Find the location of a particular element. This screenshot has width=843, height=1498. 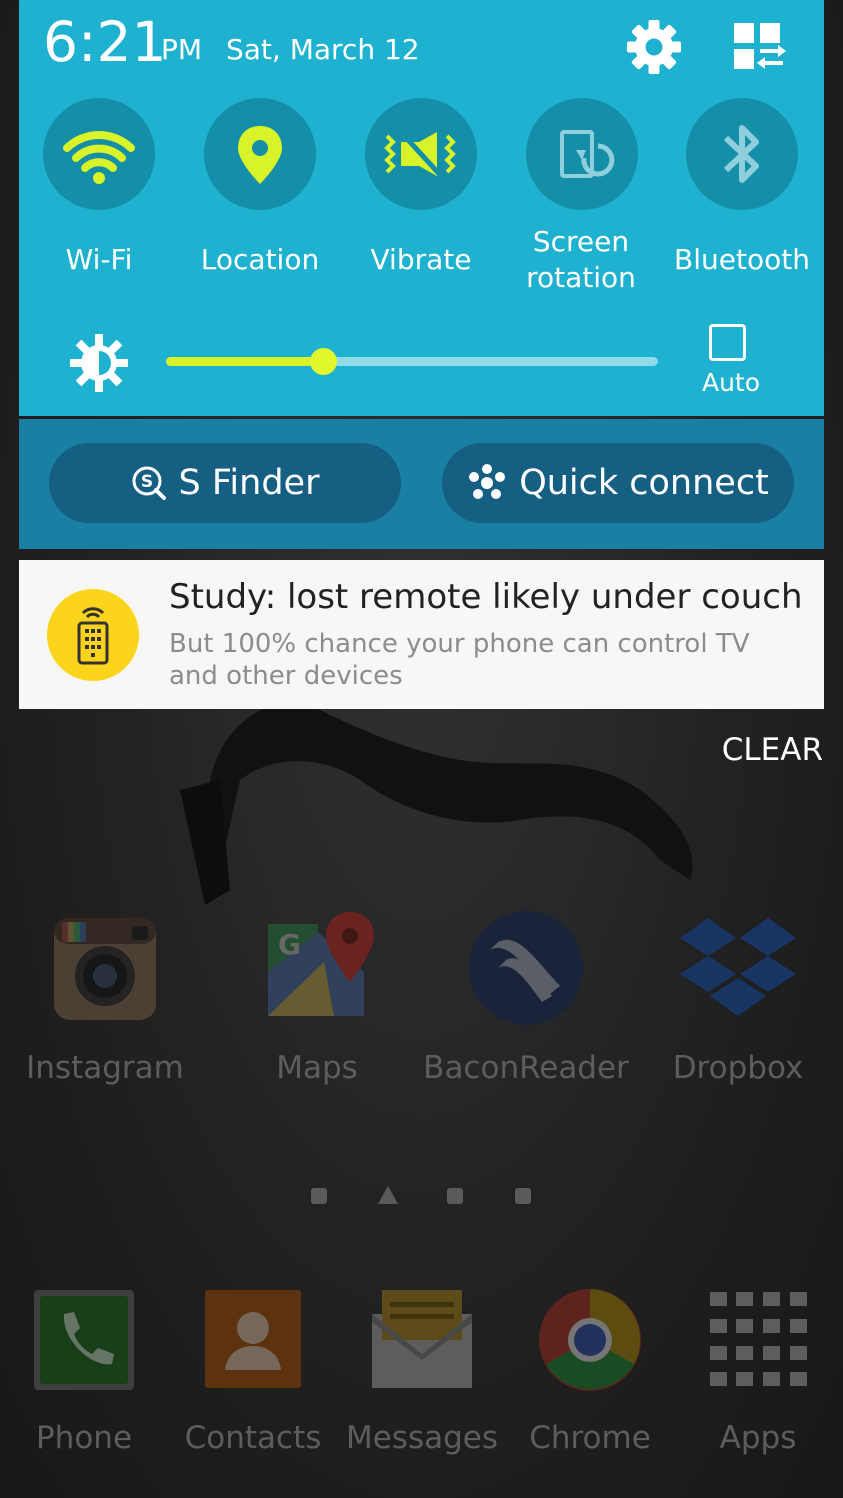

clock-time: 6:21 is located at coordinates (105, 42).